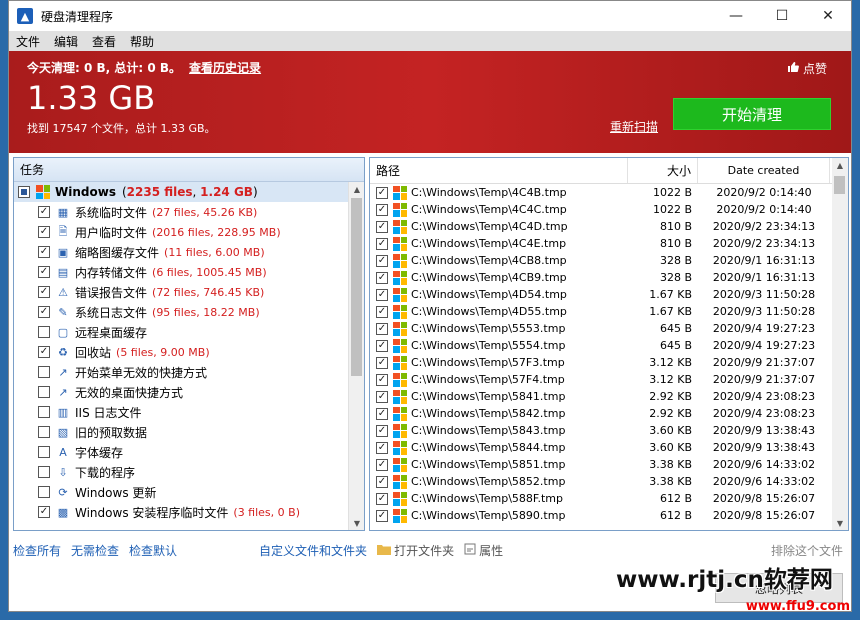 The height and width of the screenshot is (620, 860). What do you see at coordinates (356, 189) in the screenshot?
I see `scroll-up-icon: ▲` at bounding box center [356, 189].